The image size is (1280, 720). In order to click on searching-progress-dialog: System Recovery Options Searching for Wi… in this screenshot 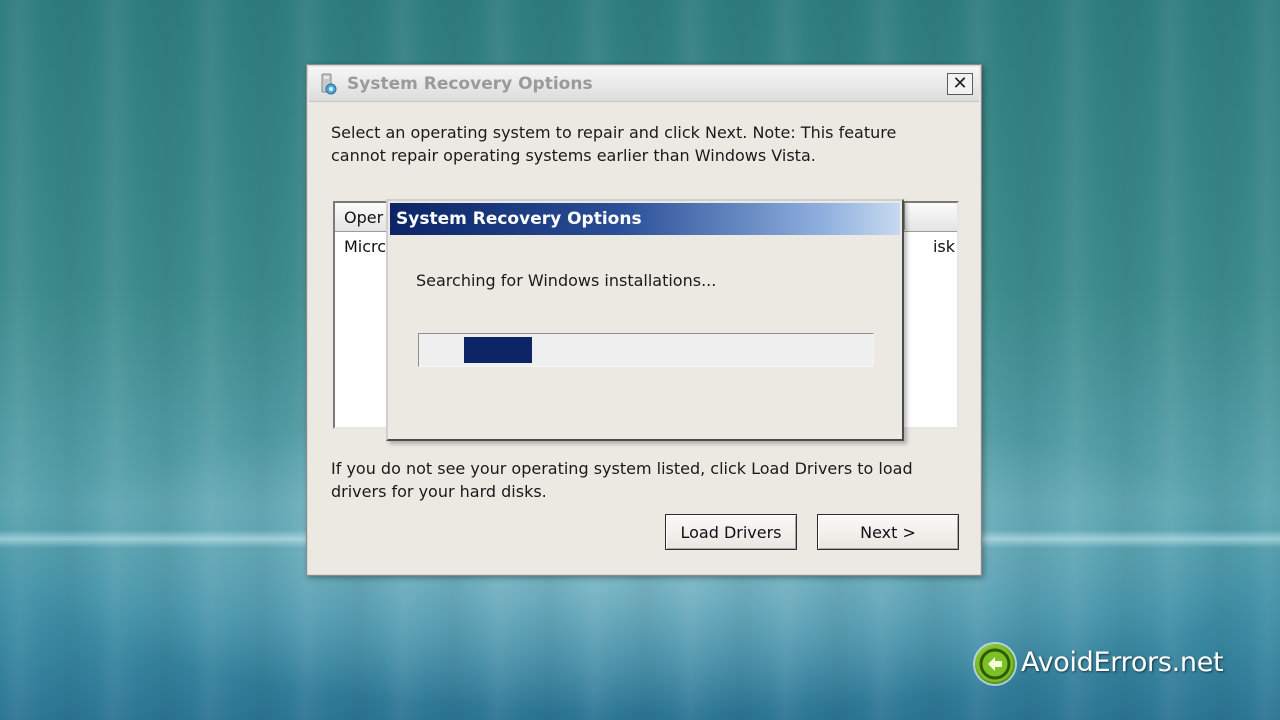, I will do `click(645, 320)`.